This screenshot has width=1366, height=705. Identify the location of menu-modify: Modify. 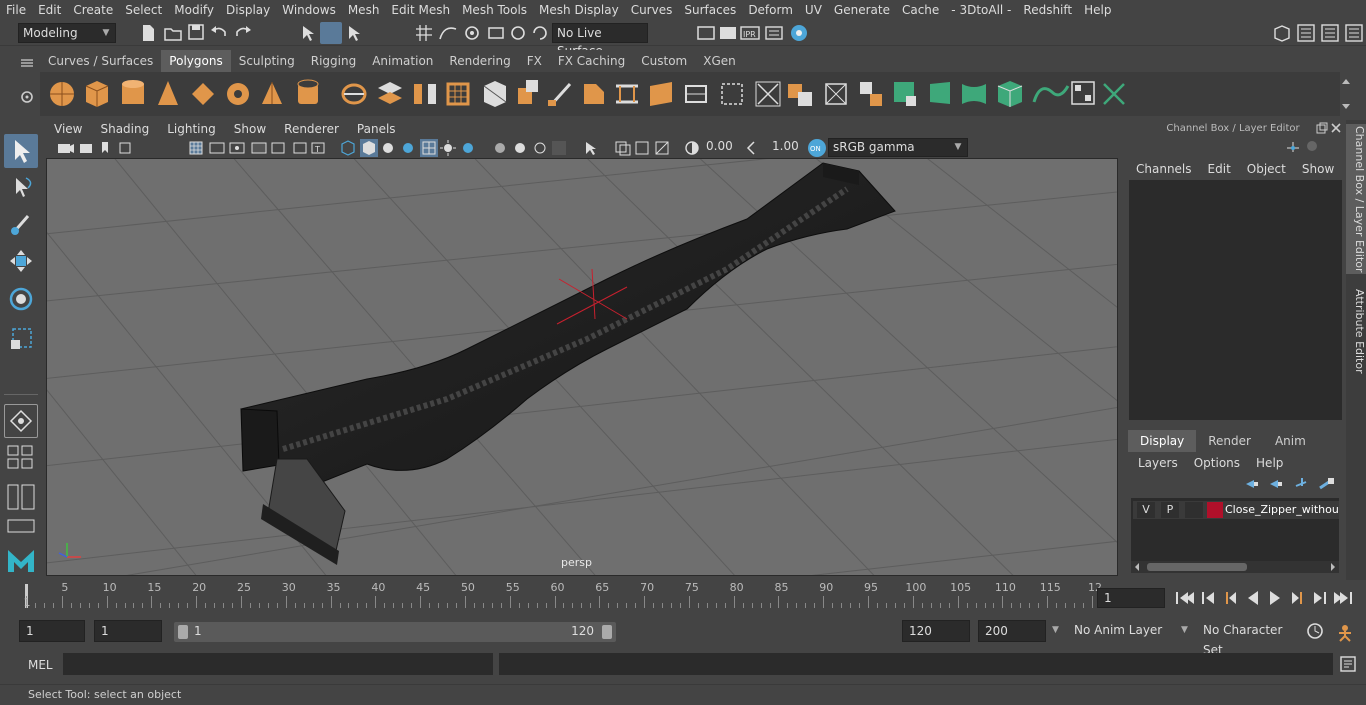
(194, 10).